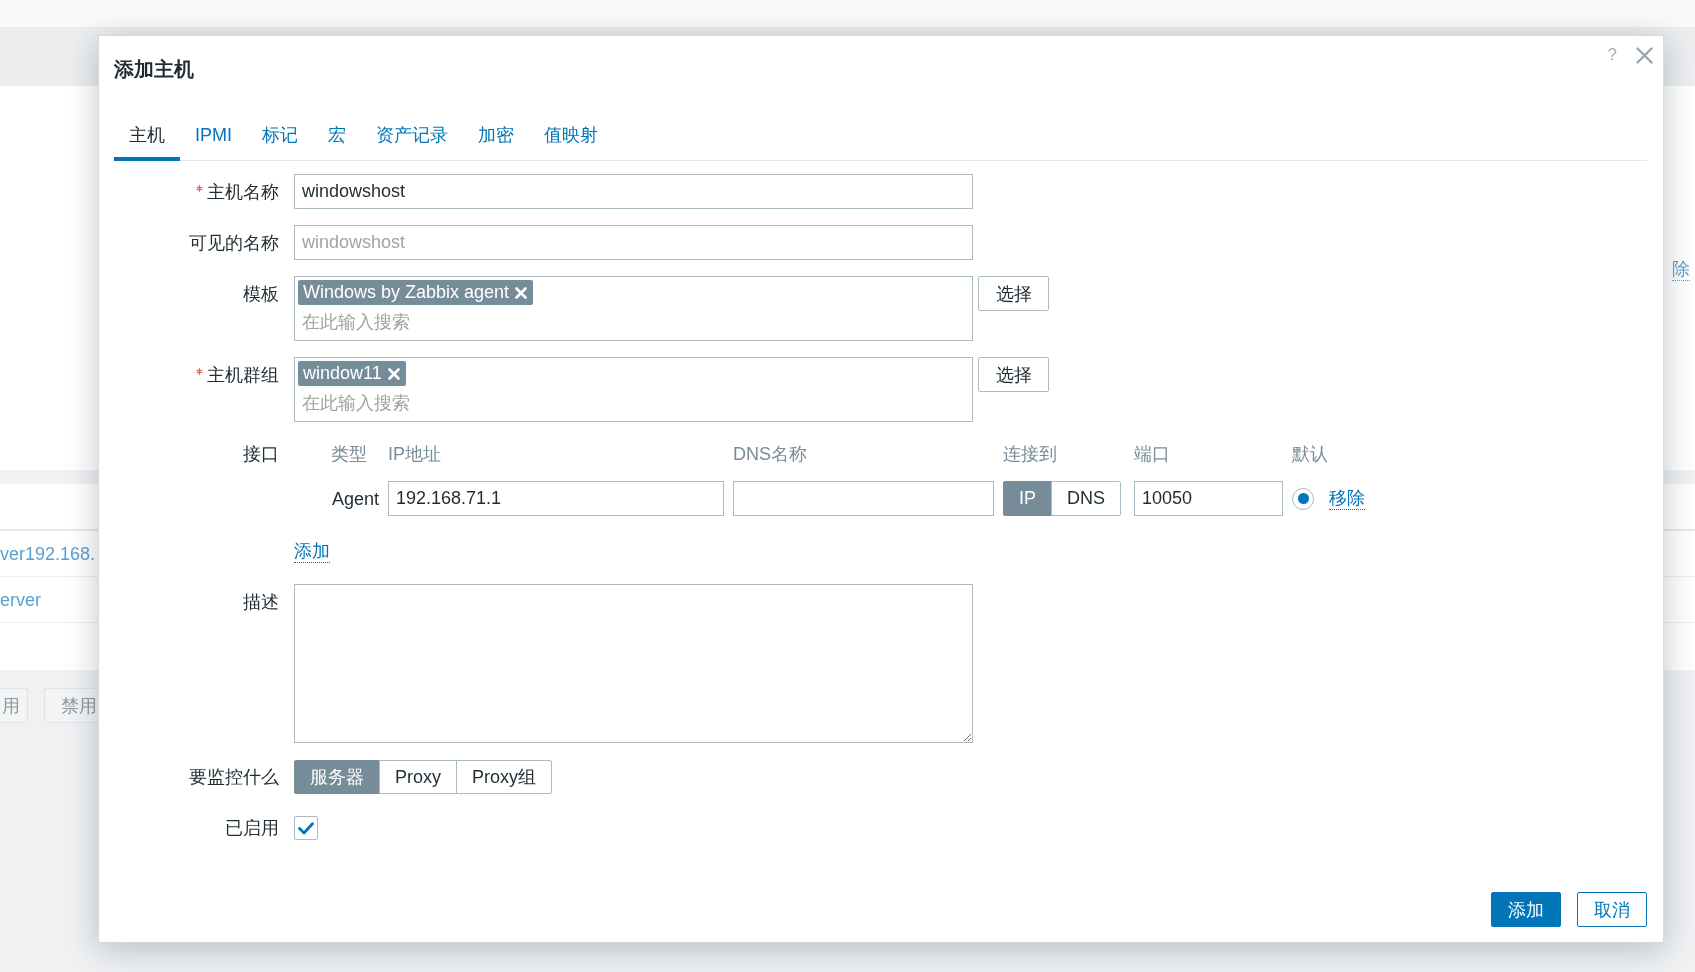 This screenshot has width=1695, height=972. What do you see at coordinates (20, 599) in the screenshot?
I see `host-link: erver` at bounding box center [20, 599].